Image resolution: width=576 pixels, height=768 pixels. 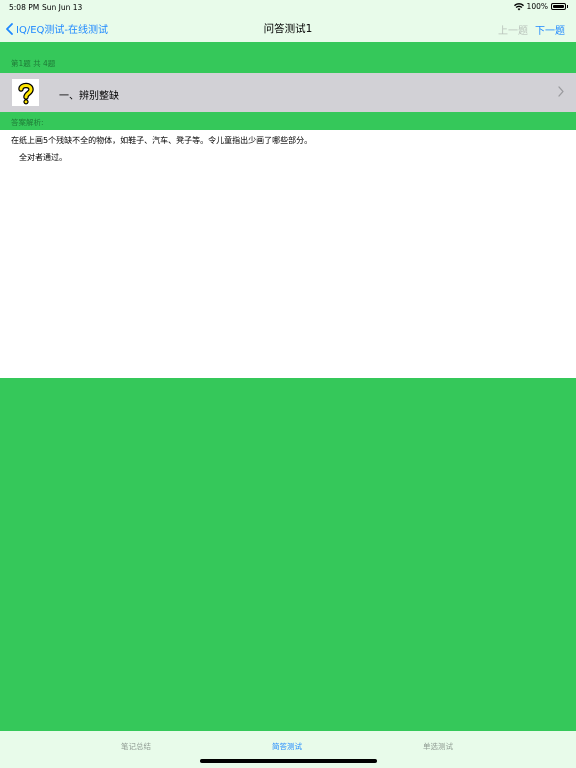 What do you see at coordinates (288, 57) in the screenshot?
I see `question-count-header: 第1题 共 4题` at bounding box center [288, 57].